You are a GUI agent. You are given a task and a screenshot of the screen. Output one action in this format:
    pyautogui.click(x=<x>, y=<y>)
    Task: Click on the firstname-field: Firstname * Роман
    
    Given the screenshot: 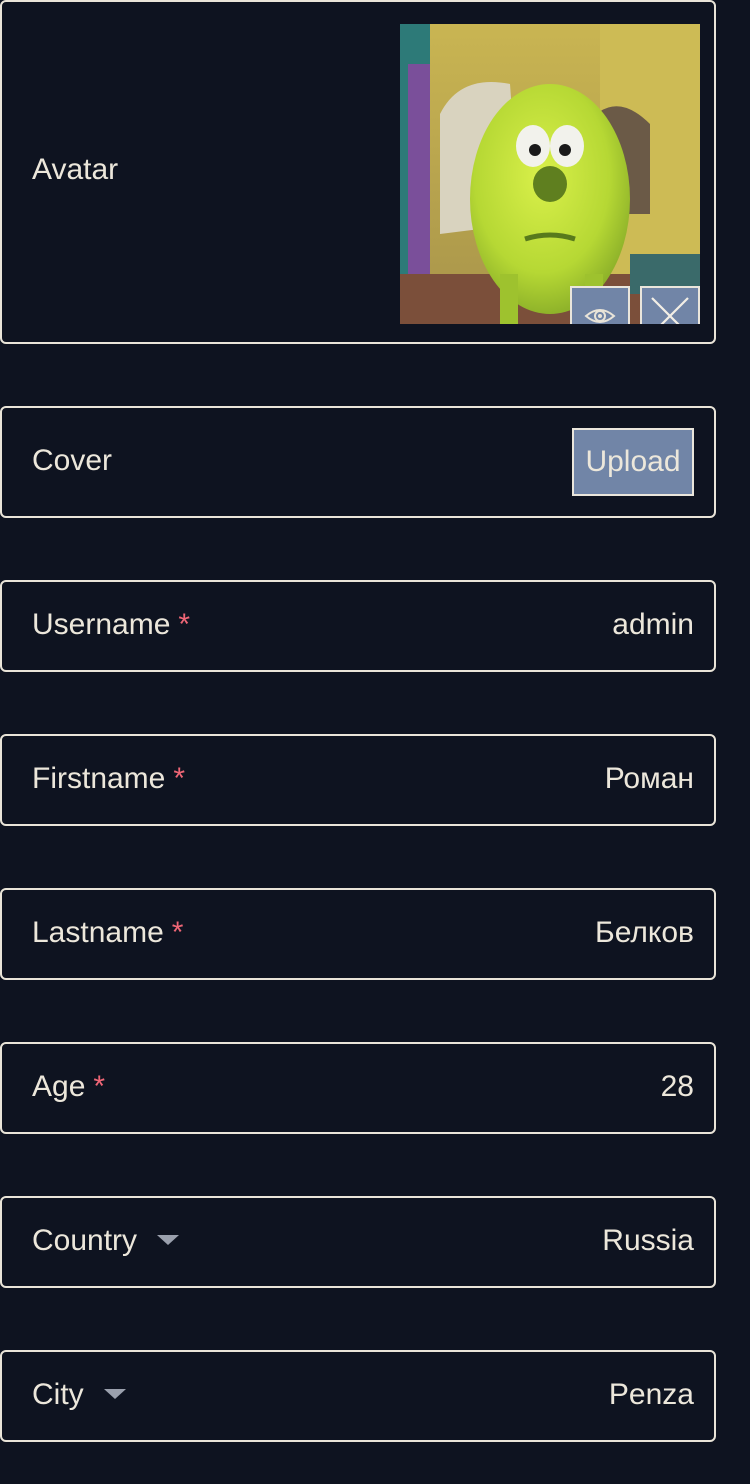 What is the action you would take?
    pyautogui.click(x=358, y=780)
    